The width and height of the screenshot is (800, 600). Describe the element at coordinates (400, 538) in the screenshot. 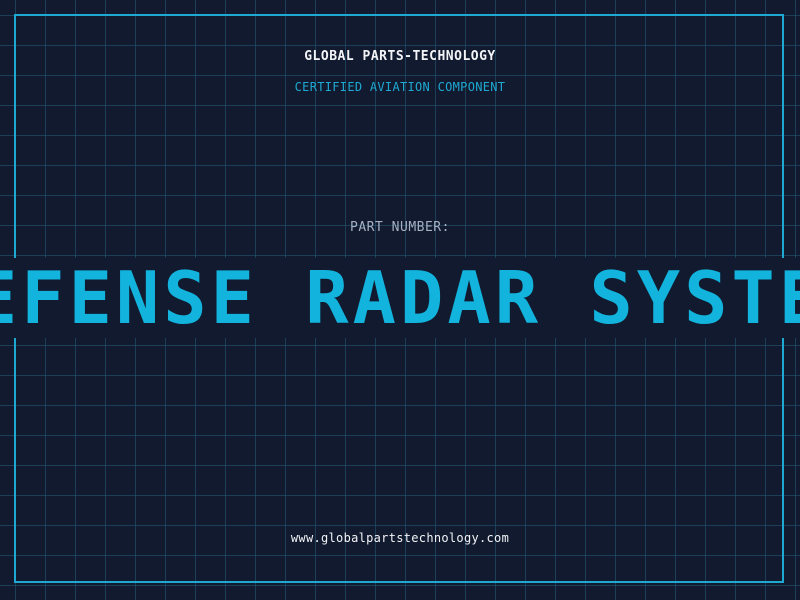

I see `website-url: www.globalpartstechnology.com` at that location.